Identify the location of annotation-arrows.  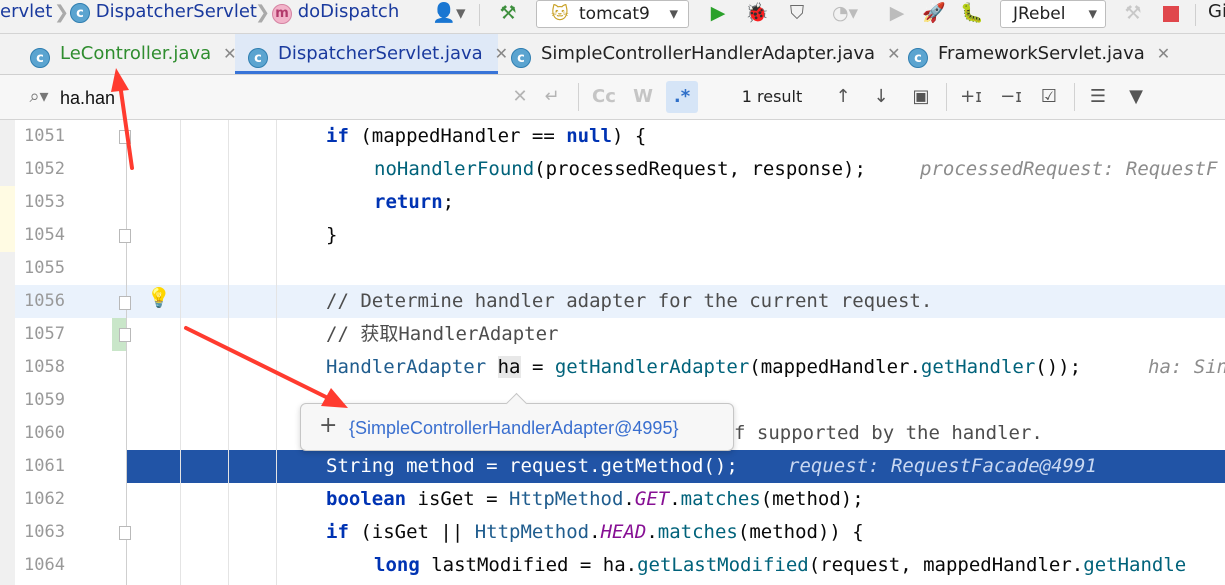
(229, 238).